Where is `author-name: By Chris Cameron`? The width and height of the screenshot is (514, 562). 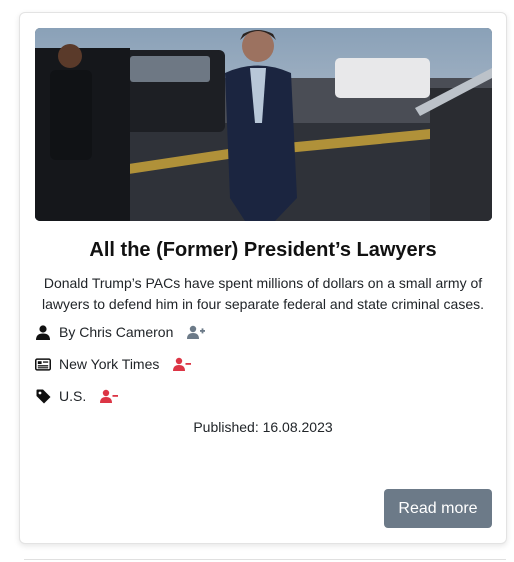
author-name: By Chris Cameron is located at coordinates (116, 332).